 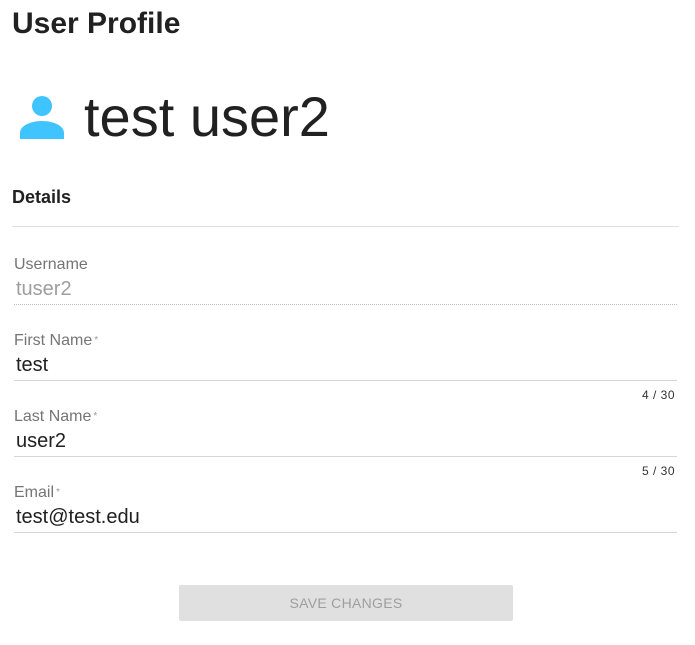 What do you see at coordinates (42, 117) in the screenshot?
I see `person-icon` at bounding box center [42, 117].